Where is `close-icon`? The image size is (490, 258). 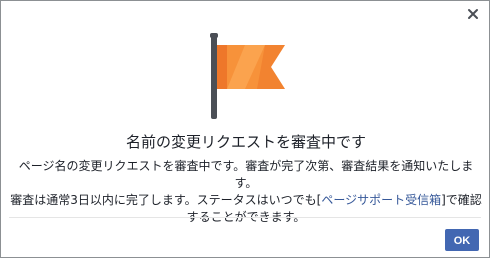
close-icon is located at coordinates (473, 14).